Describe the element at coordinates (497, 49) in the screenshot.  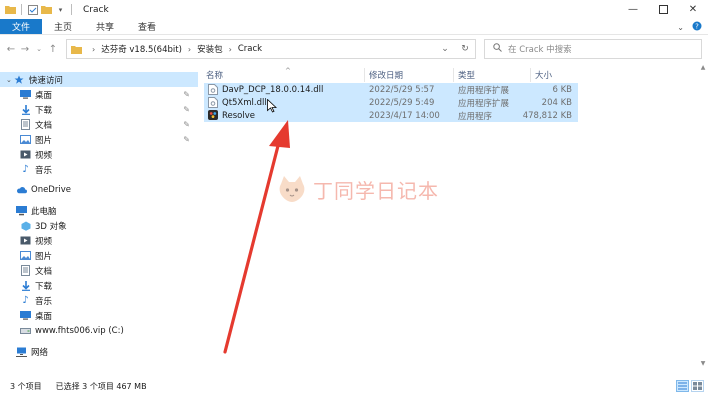
I see `search-icon` at that location.